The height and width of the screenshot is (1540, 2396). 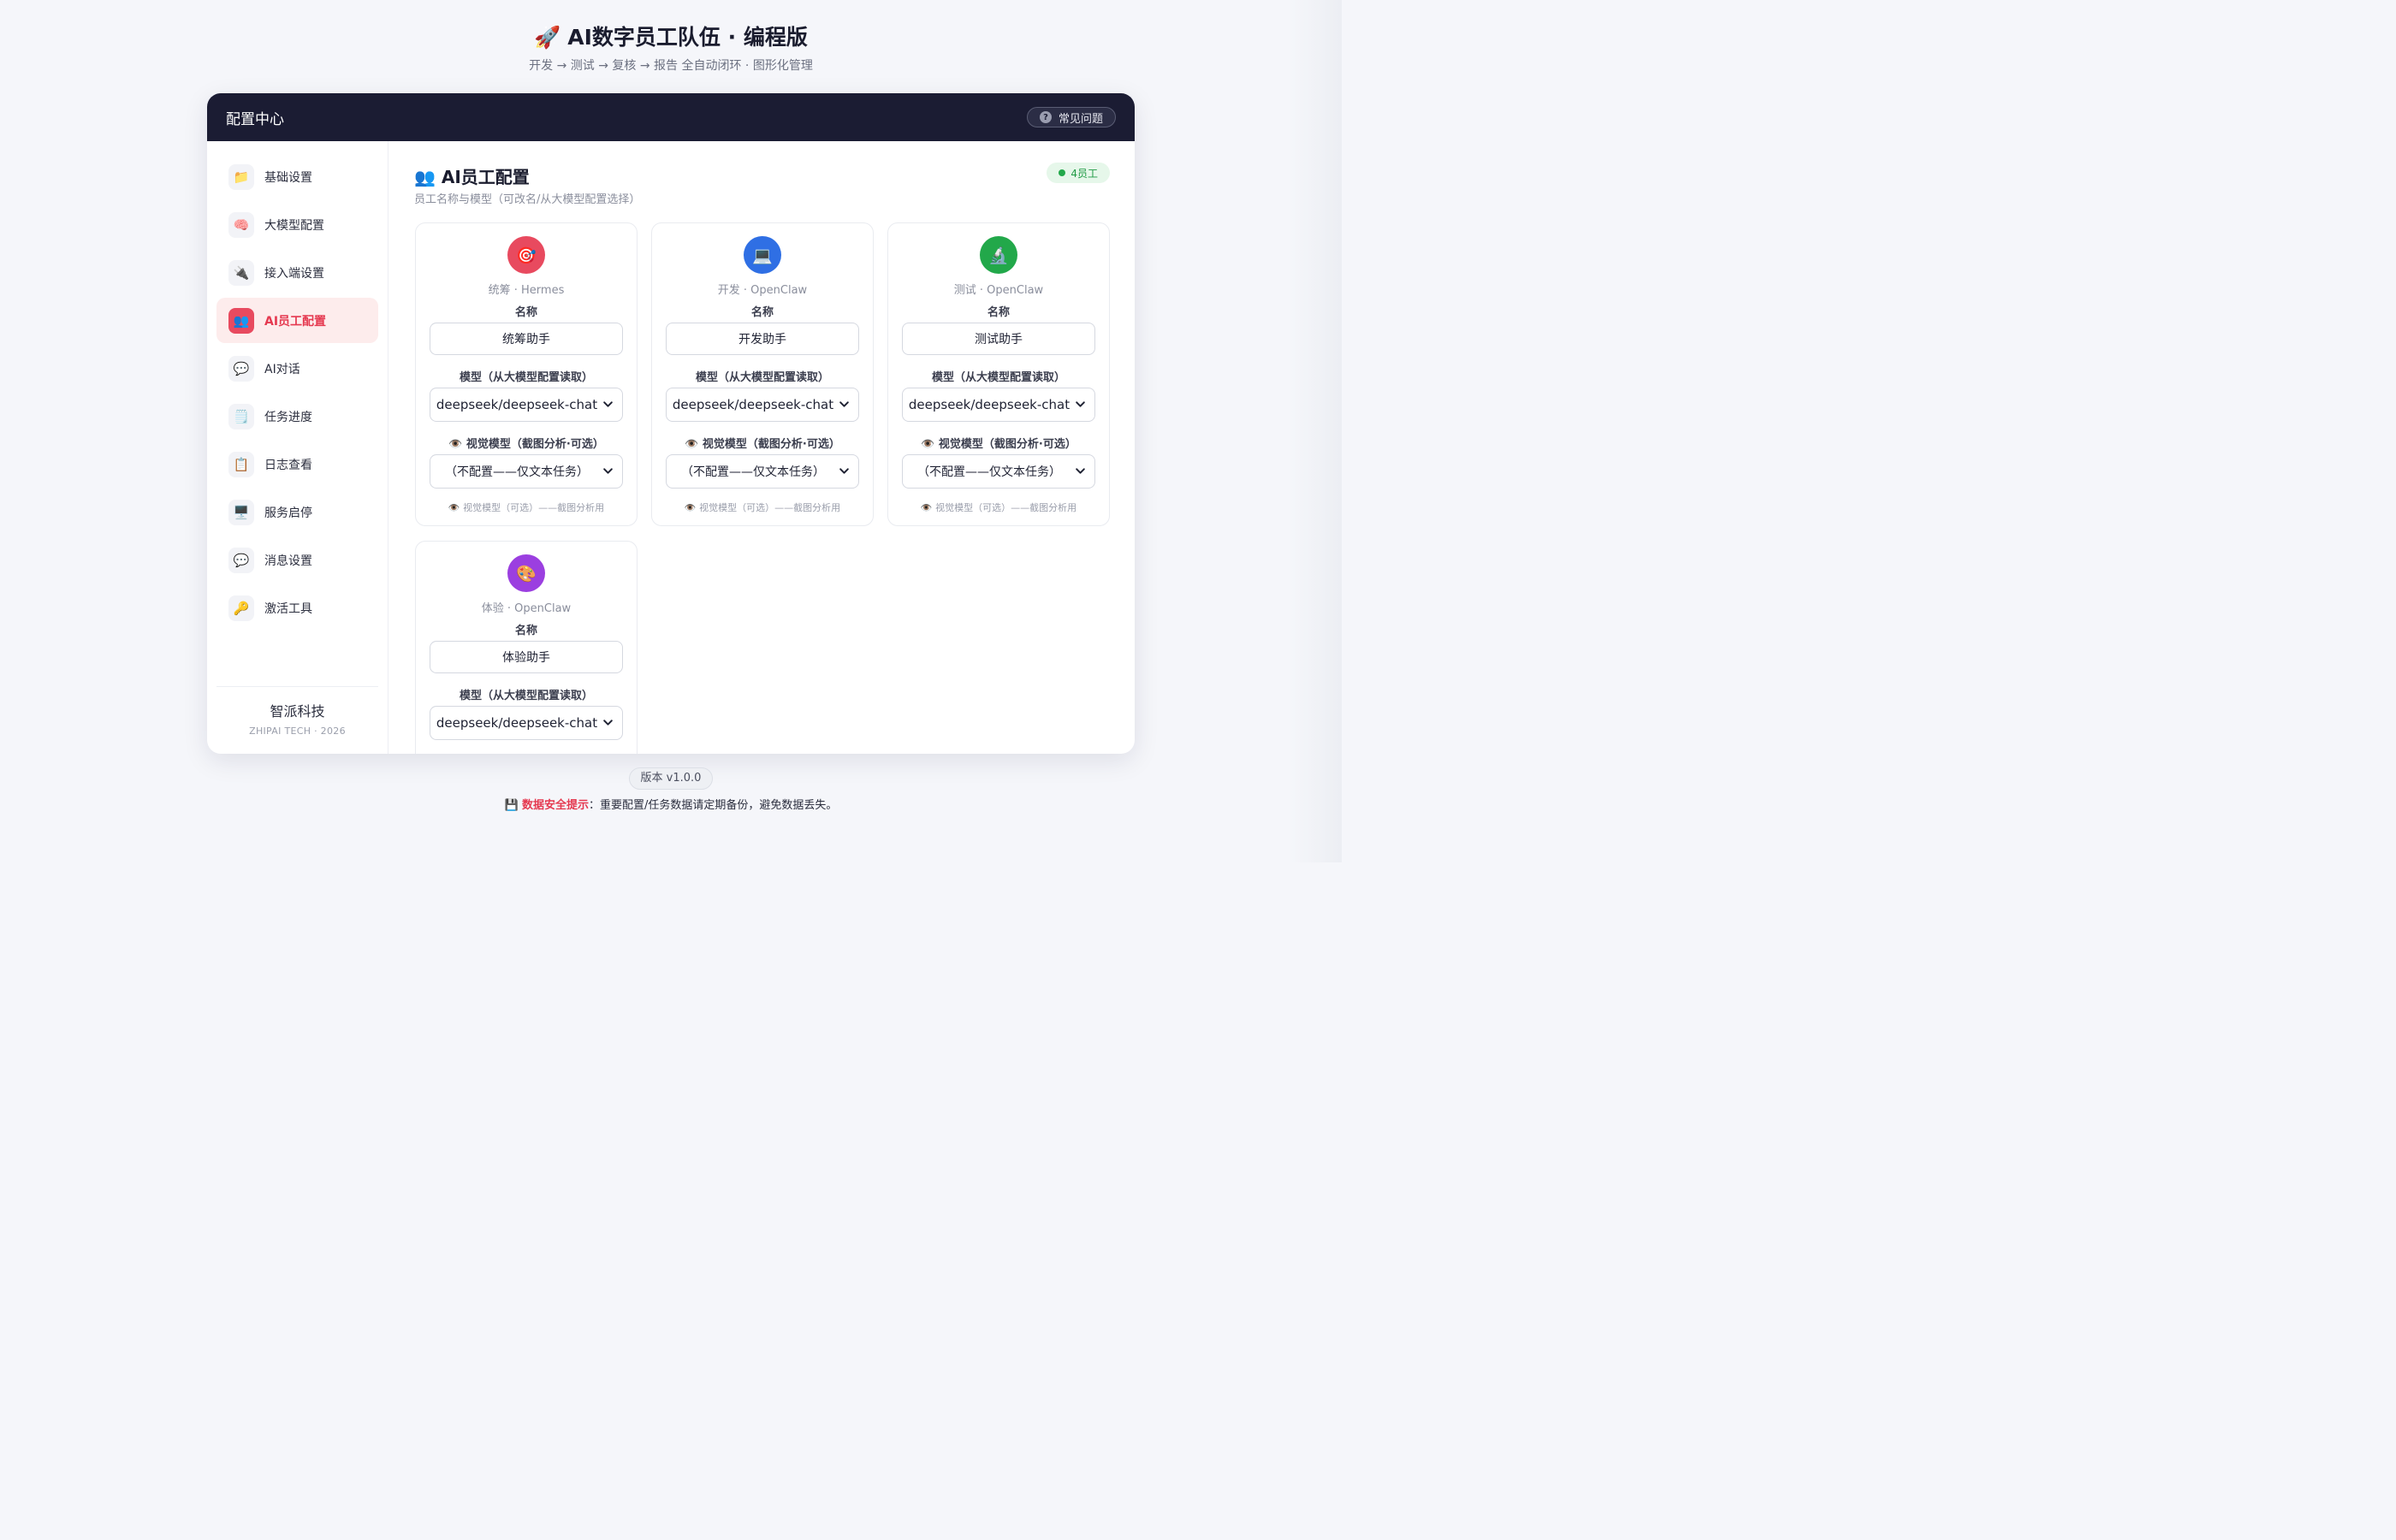 I want to click on employee-role: 测试 · OpenClaw, so click(x=999, y=290).